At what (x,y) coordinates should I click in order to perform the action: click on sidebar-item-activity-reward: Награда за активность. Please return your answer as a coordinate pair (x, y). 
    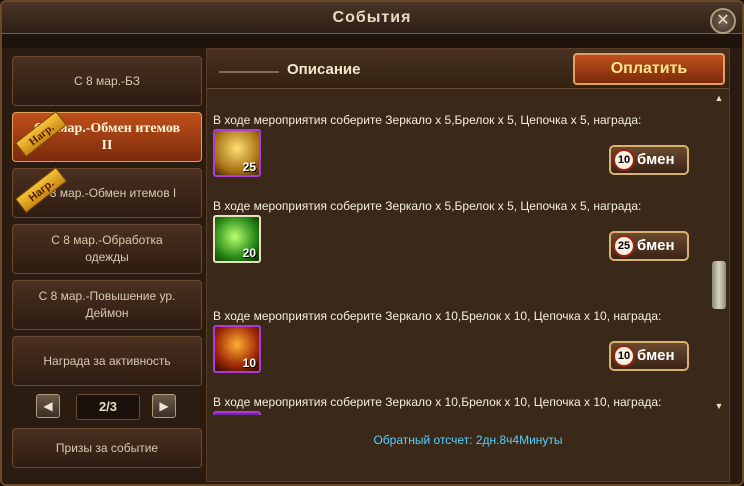
    Looking at the image, I should click on (107, 361).